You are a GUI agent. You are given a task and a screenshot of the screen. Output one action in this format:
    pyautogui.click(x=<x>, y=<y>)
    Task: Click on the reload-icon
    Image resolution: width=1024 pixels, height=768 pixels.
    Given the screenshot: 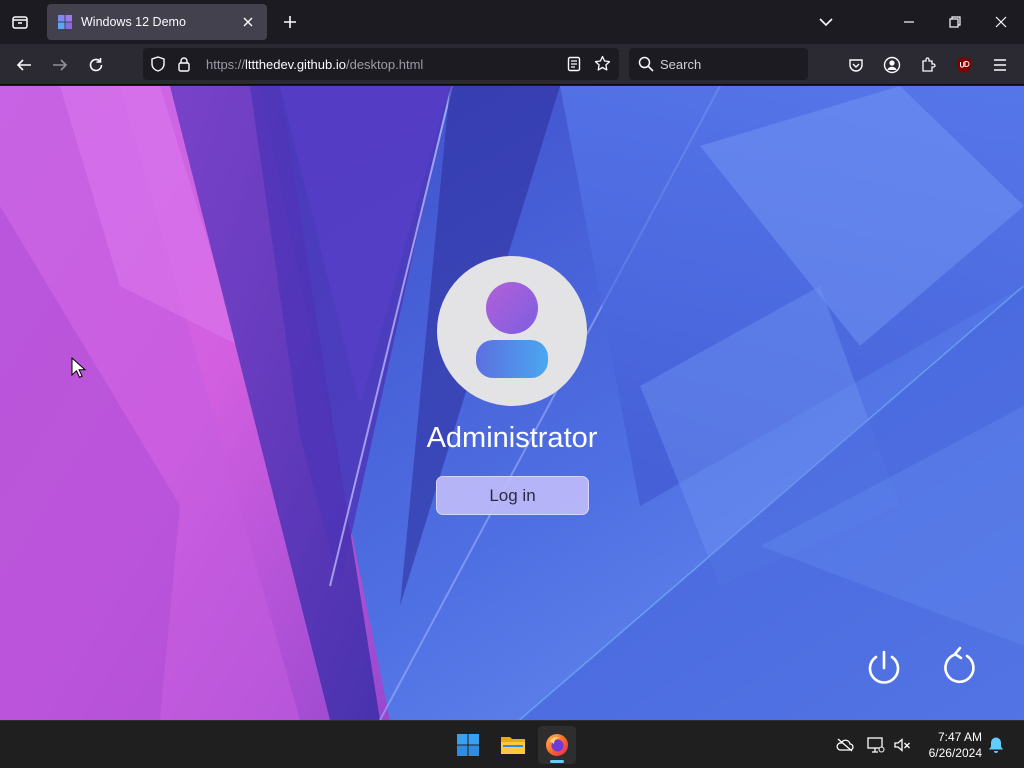 What is the action you would take?
    pyautogui.click(x=96, y=65)
    